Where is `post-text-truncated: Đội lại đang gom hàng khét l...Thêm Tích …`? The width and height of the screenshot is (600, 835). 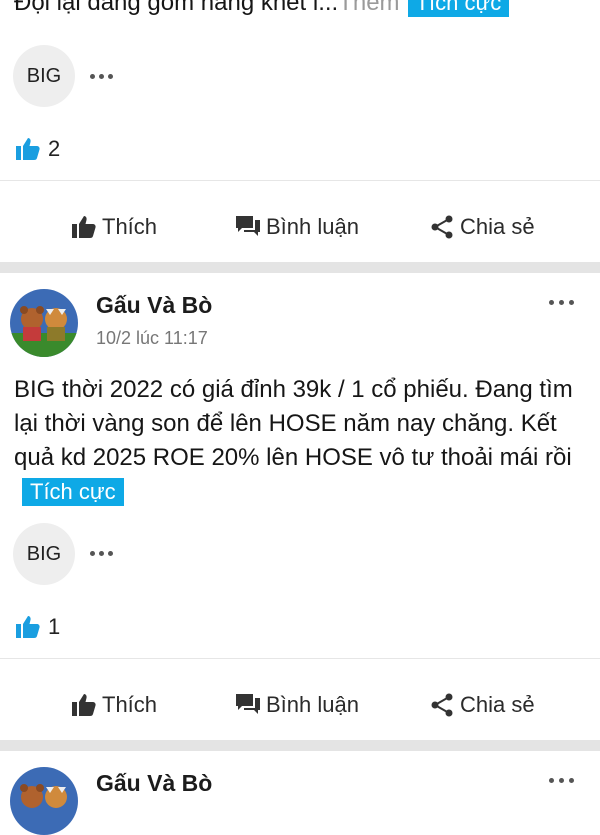
post-text-truncated: Đội lại đang gom hàng khét l...Thêm Tích … is located at coordinates (304, 10).